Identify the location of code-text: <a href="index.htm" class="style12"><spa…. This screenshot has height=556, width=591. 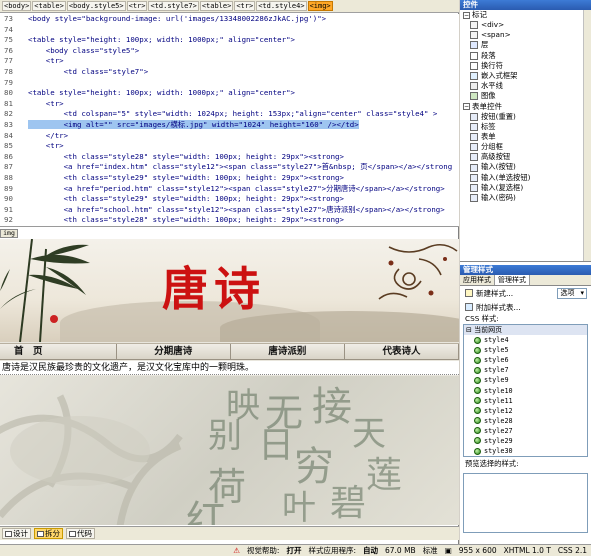
(243, 167).